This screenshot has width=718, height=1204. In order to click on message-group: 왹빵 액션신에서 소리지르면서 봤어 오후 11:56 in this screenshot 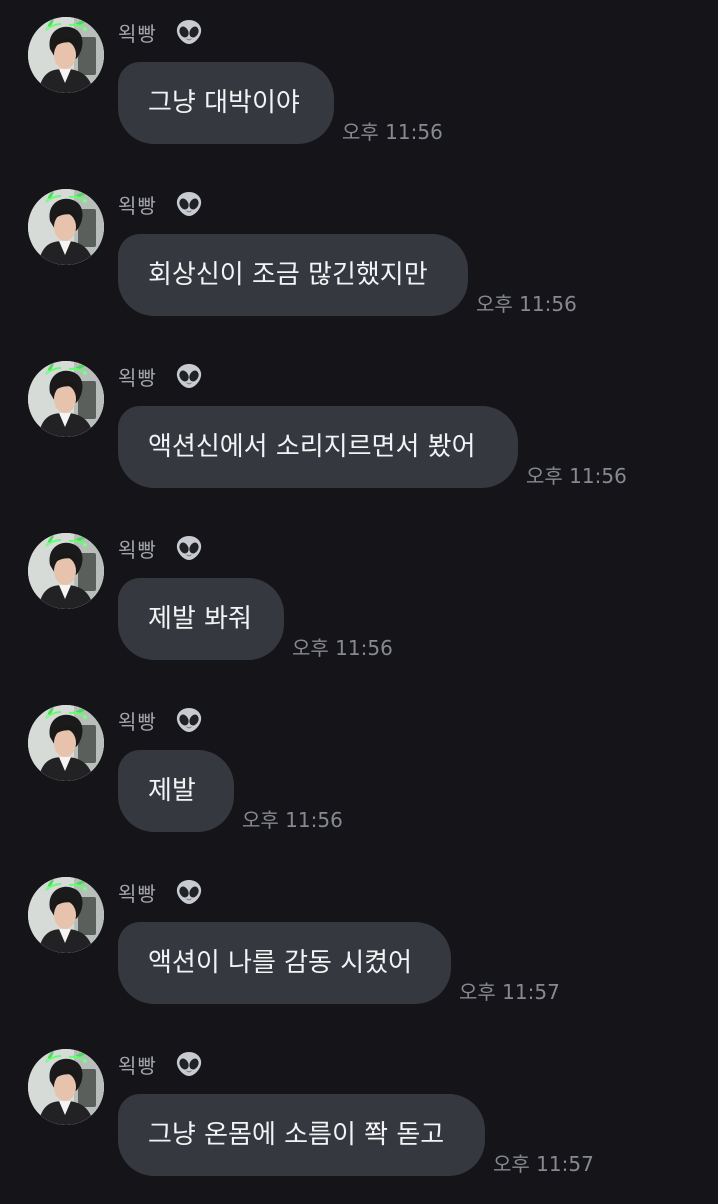, I will do `click(359, 430)`.